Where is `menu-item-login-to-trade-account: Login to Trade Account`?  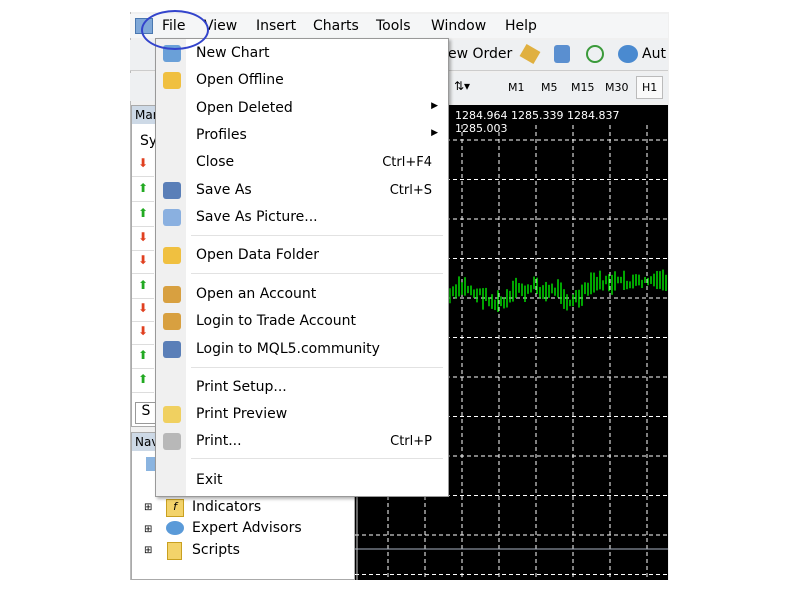 menu-item-login-to-trade-account: Login to Trade Account is located at coordinates (302, 322).